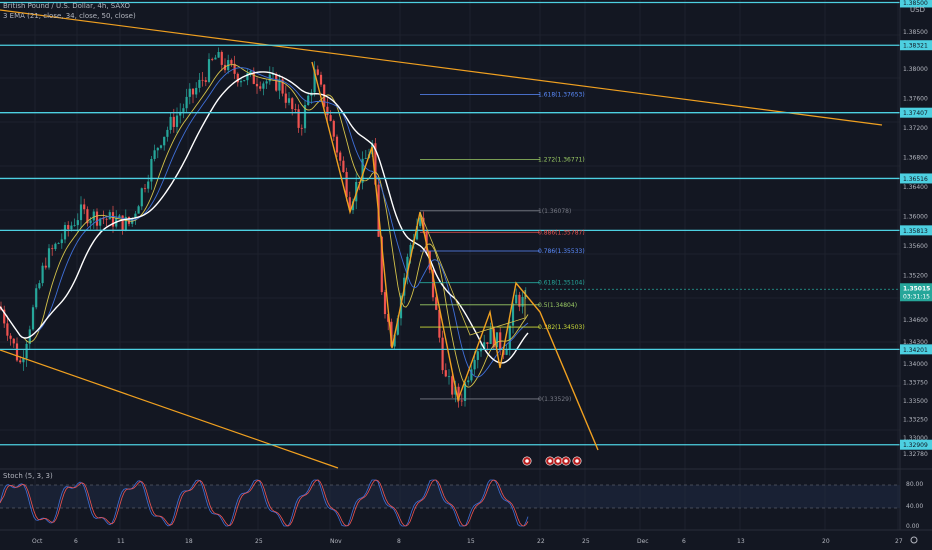 Image resolution: width=932 pixels, height=550 pixels. I want to click on fib-label: 0.618(1.35104), so click(561, 283).